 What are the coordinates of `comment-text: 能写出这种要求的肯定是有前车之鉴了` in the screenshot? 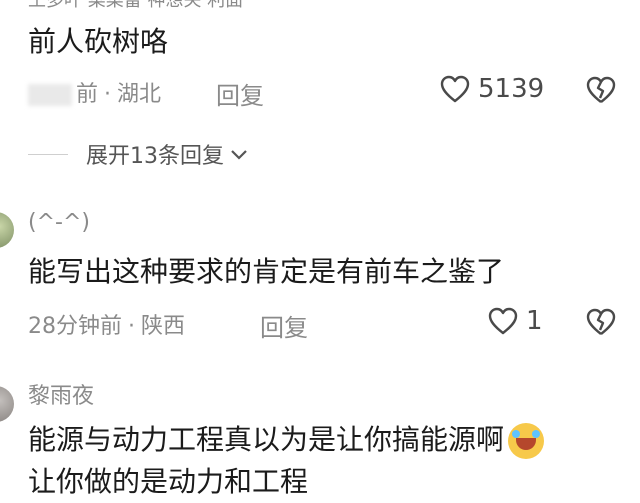 It's located at (266, 271).